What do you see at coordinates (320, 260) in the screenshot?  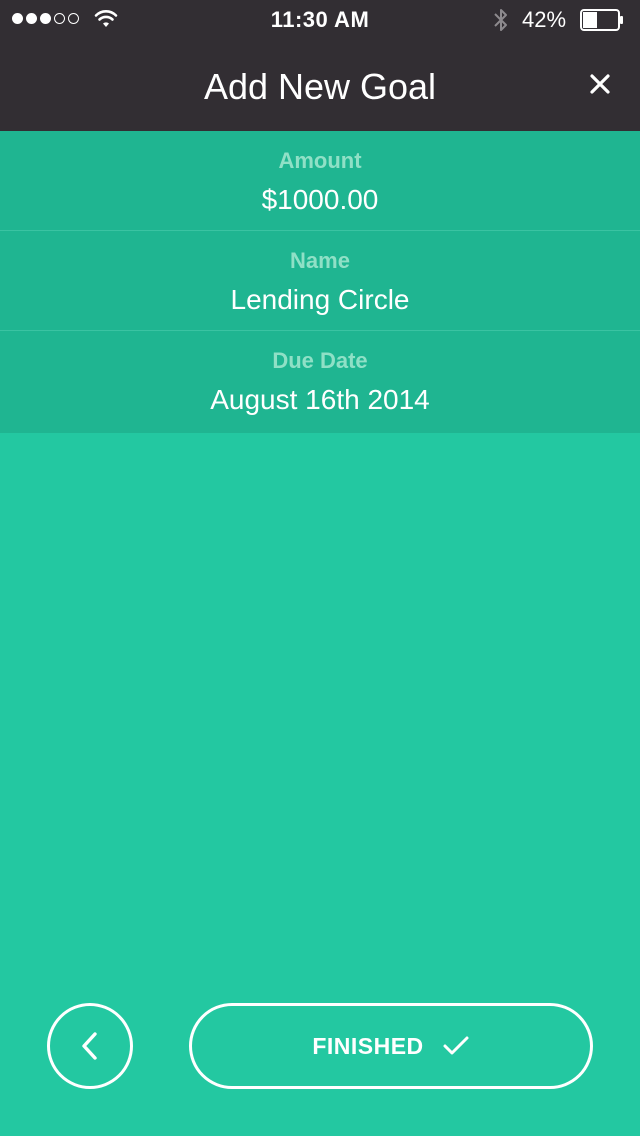 I see `field-label: Name` at bounding box center [320, 260].